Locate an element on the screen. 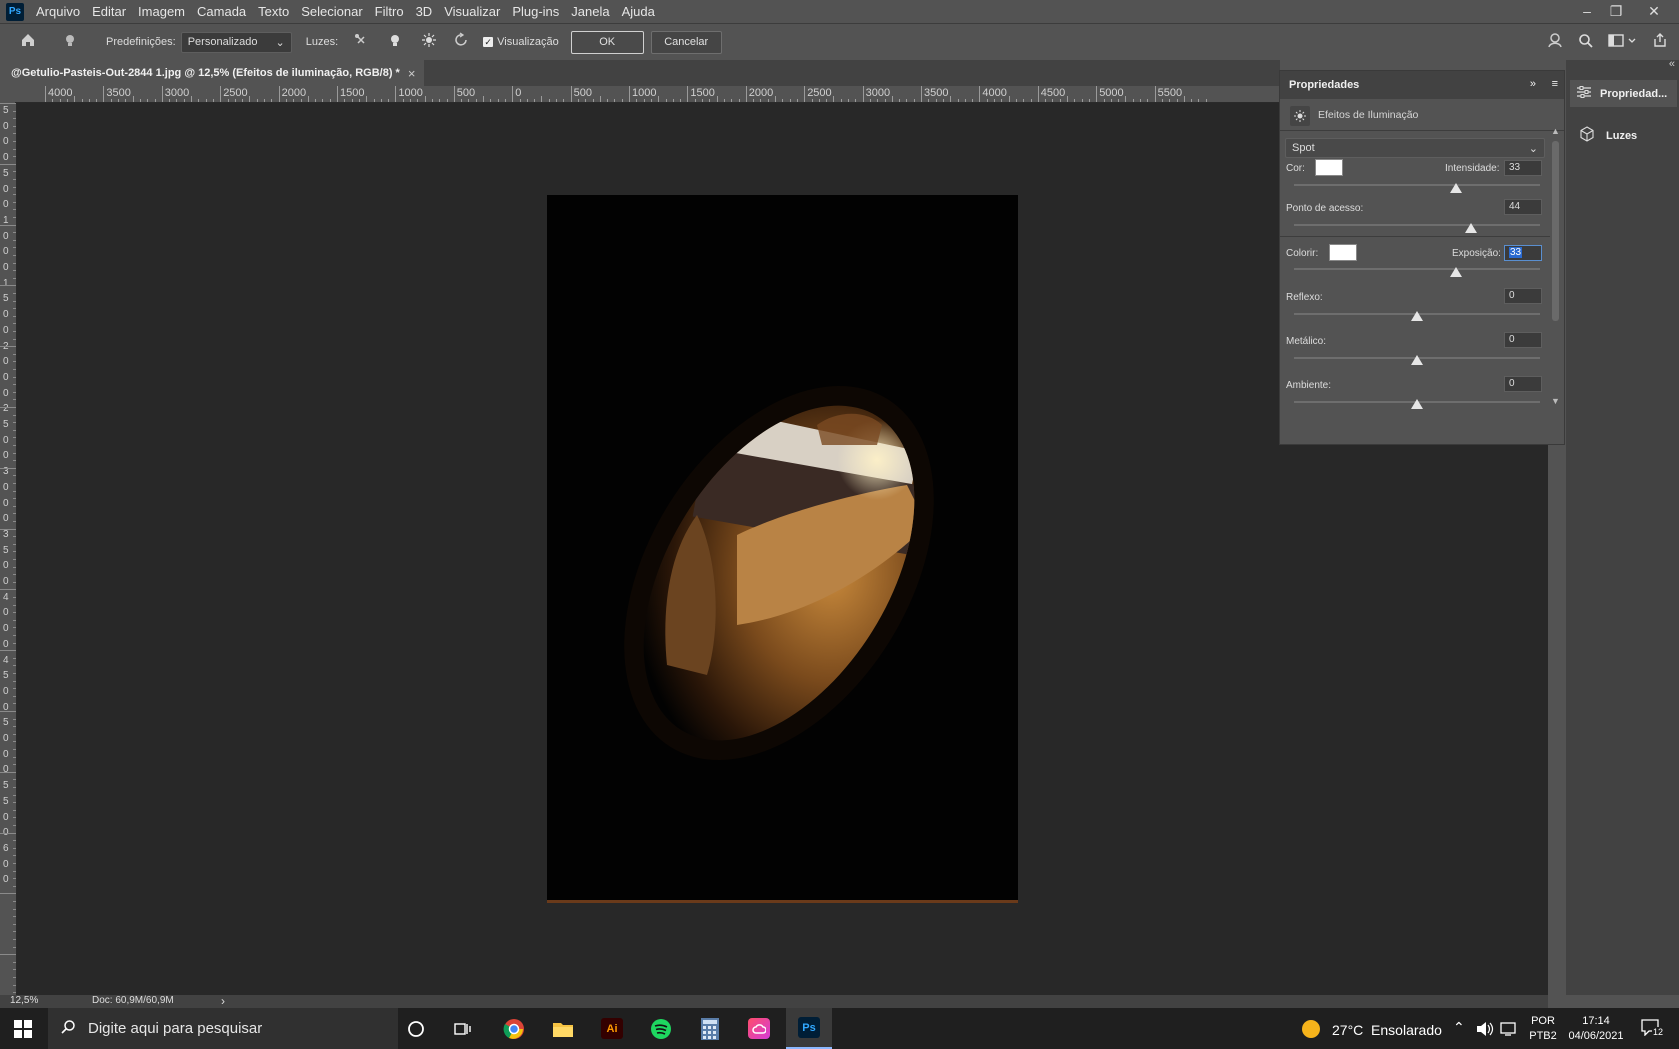  exposure-slider-track is located at coordinates (1417, 269).